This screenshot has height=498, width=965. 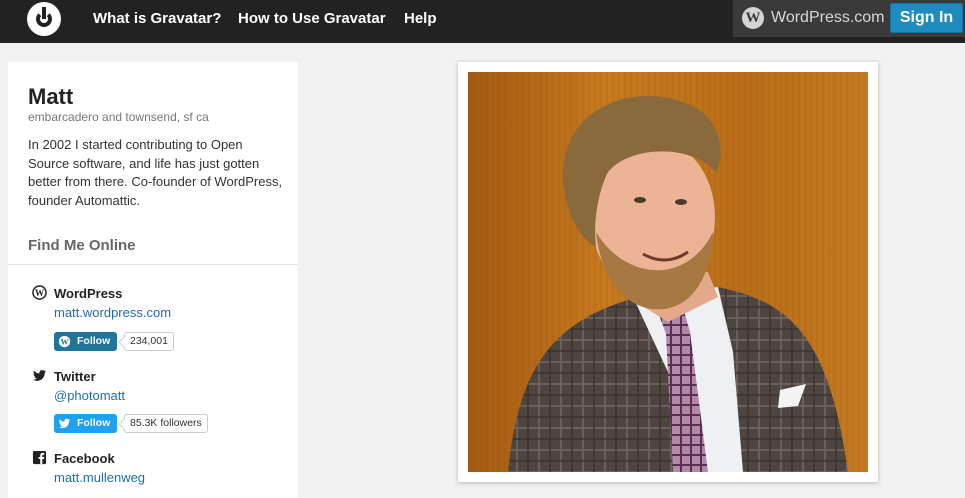 What do you see at coordinates (82, 245) in the screenshot?
I see `find-me-online-title: Find Me Online` at bounding box center [82, 245].